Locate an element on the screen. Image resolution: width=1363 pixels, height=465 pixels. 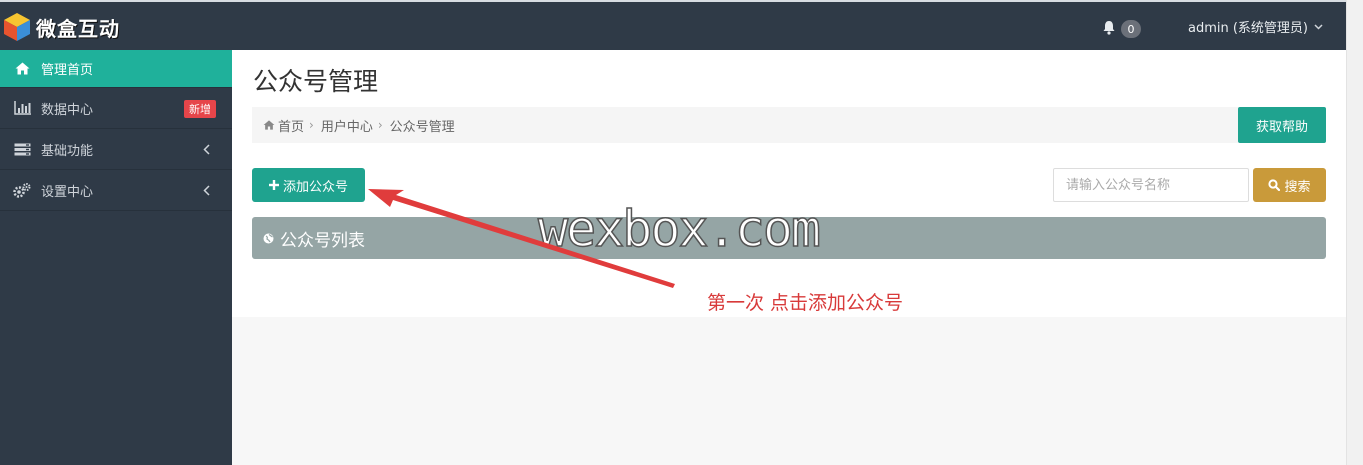
sidebar-item-label: 数据中心 is located at coordinates (67, 110).